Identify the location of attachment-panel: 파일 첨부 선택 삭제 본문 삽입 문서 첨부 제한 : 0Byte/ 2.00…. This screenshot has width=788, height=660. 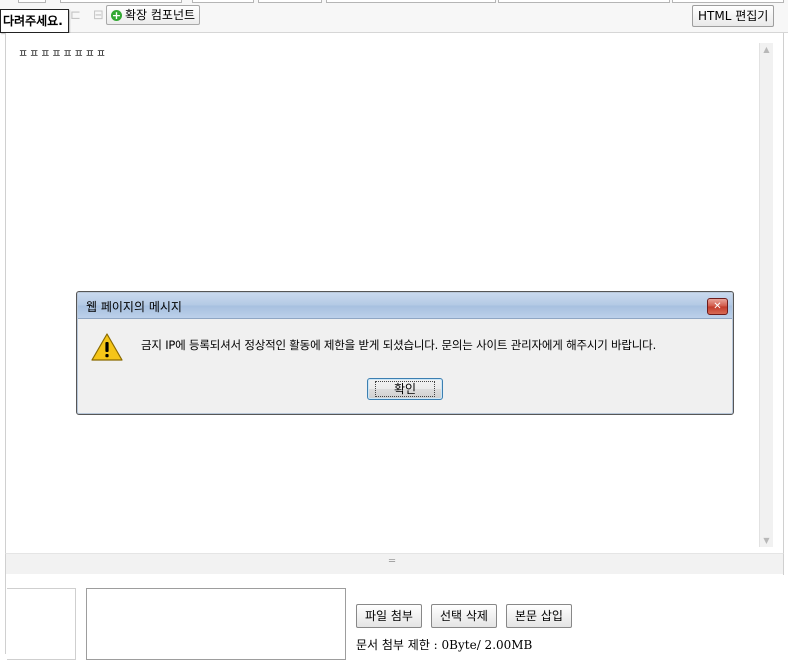
(394, 617).